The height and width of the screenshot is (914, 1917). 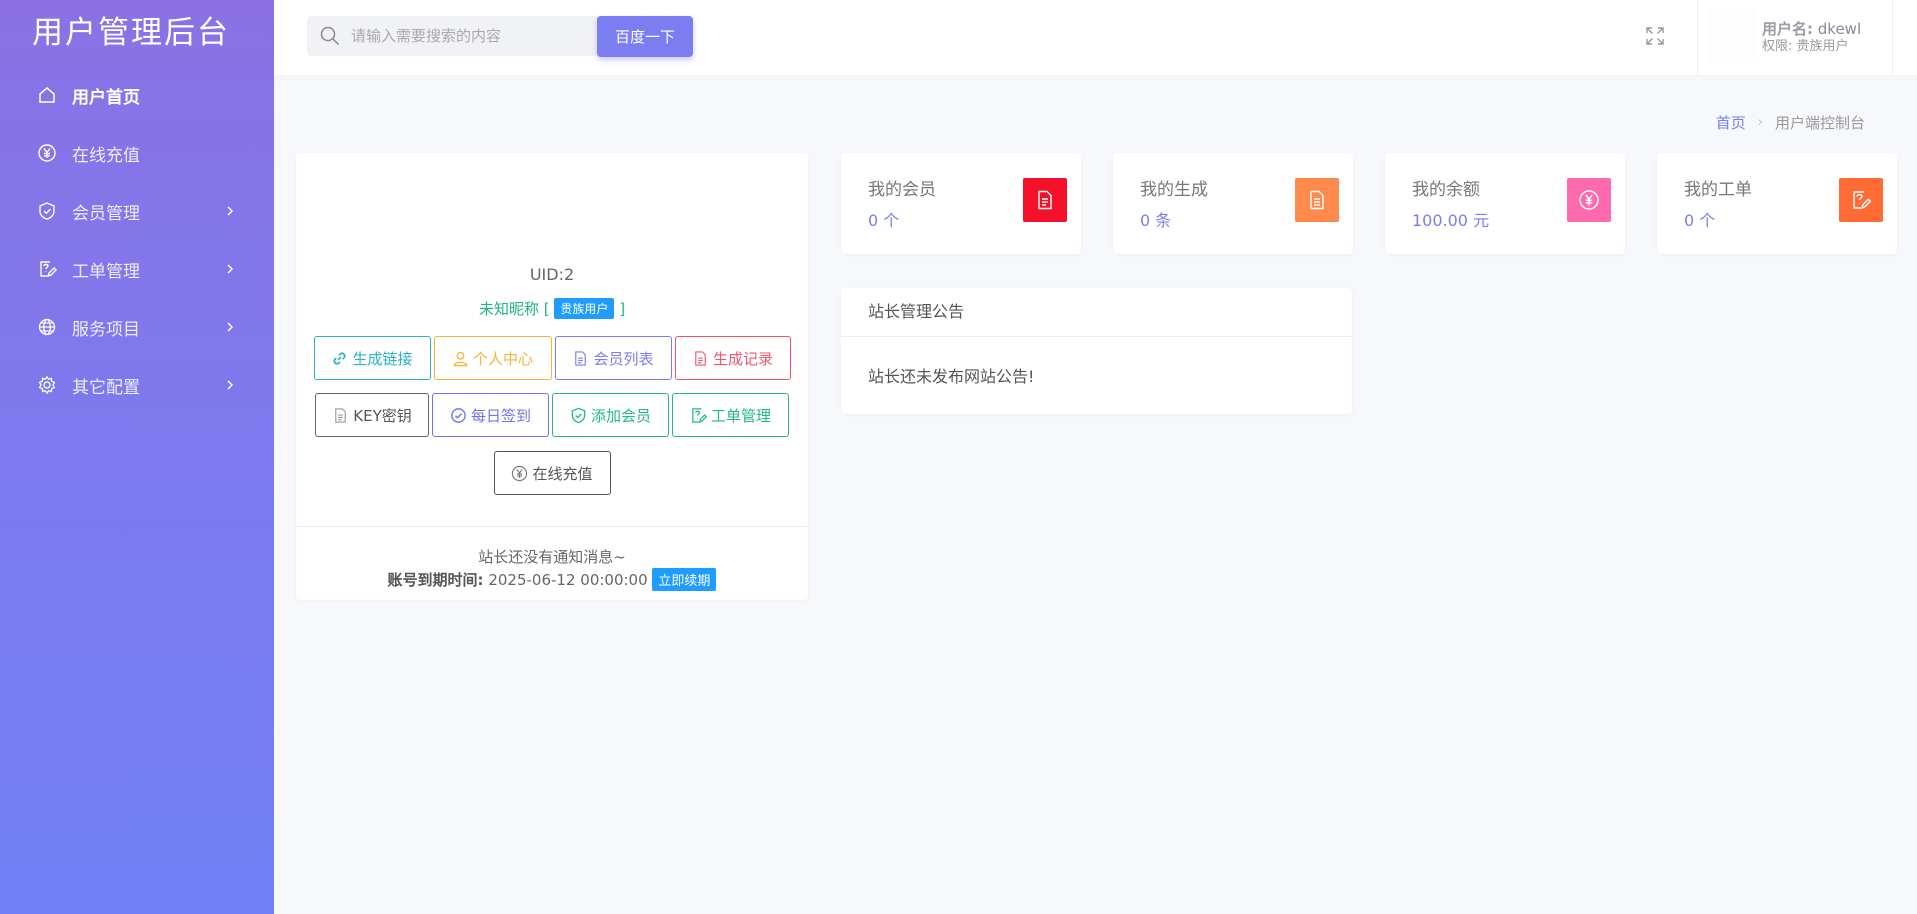 I want to click on sidebar-item-label: 会员管理, so click(x=106, y=213).